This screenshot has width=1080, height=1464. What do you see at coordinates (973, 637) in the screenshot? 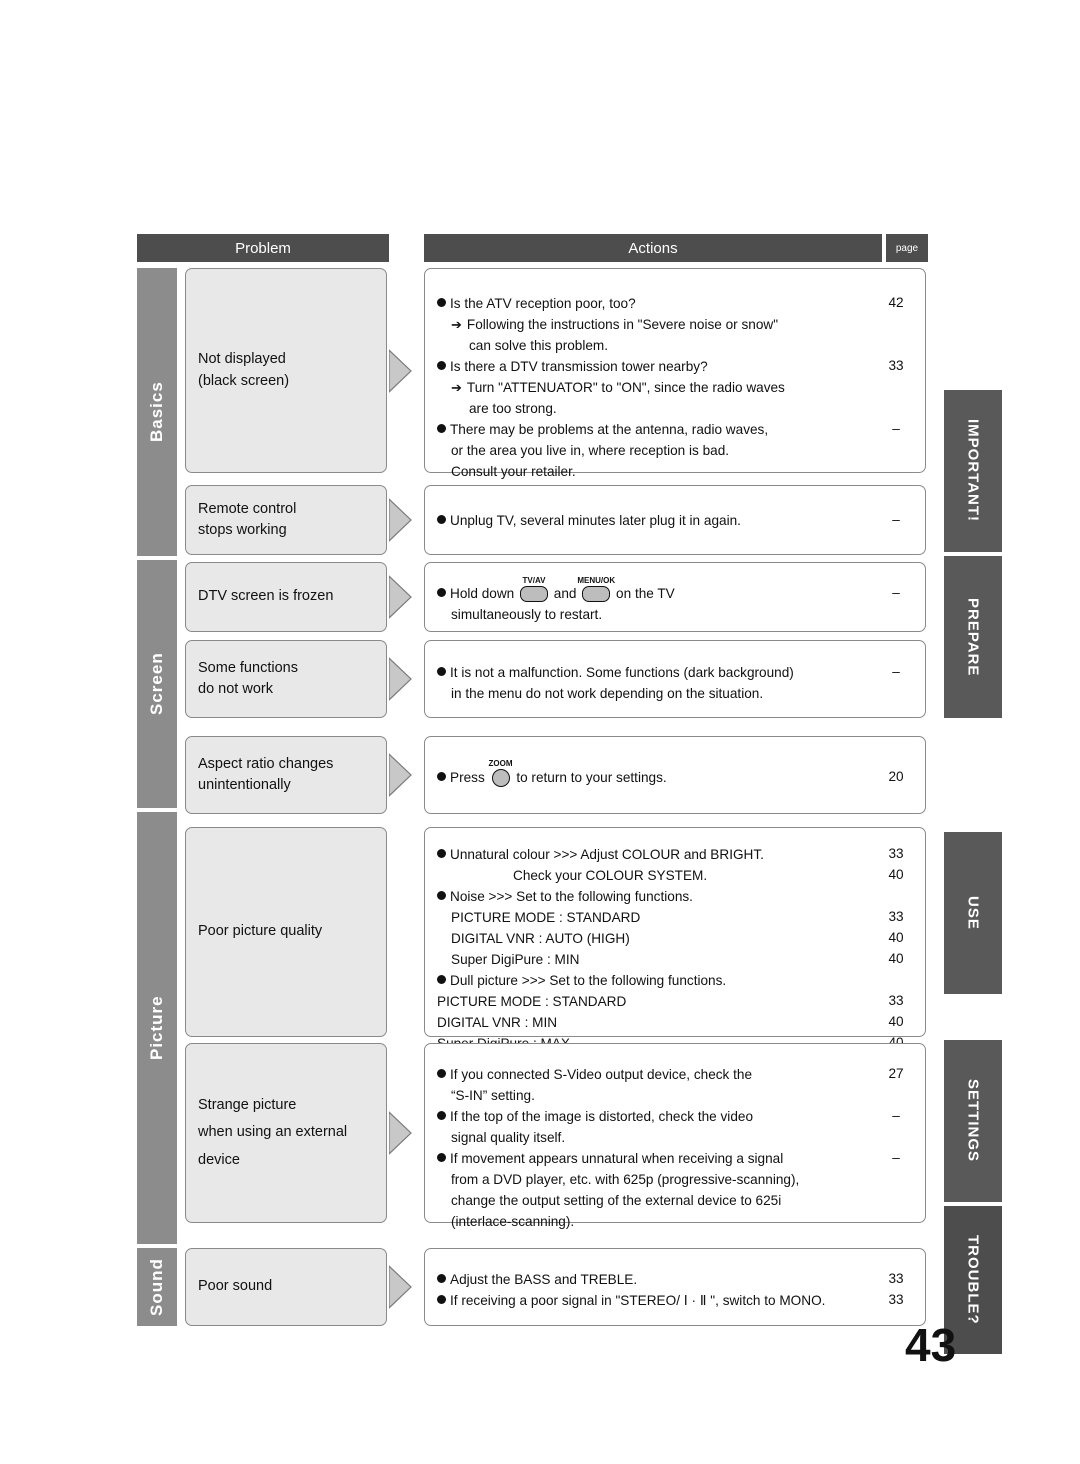
I see `tab-prepare: PREPARE` at bounding box center [973, 637].